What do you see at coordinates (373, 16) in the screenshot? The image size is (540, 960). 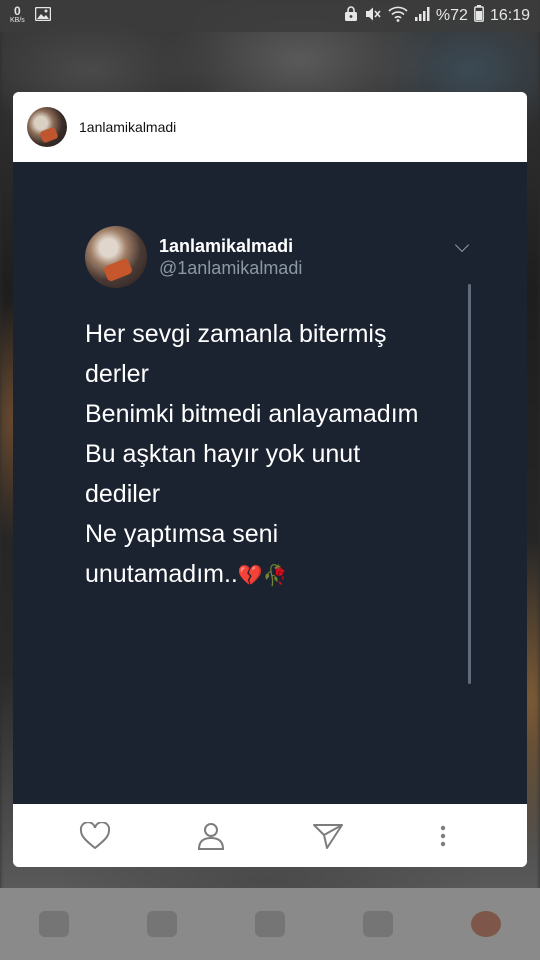 I see `mute-icon` at bounding box center [373, 16].